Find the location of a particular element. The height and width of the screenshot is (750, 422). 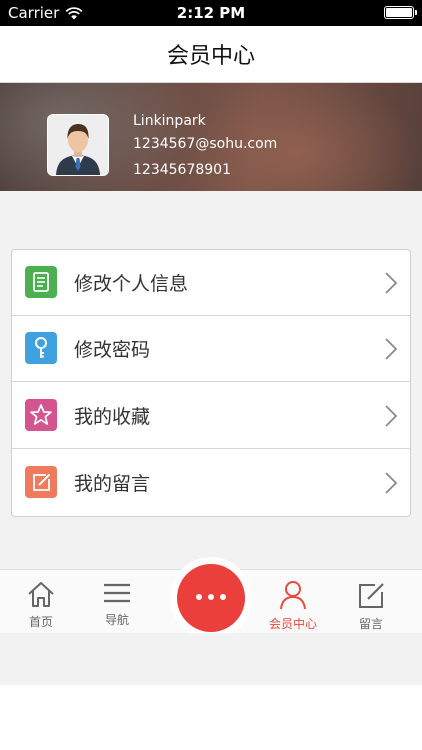

tab-label: 首页 is located at coordinates (40, 622).